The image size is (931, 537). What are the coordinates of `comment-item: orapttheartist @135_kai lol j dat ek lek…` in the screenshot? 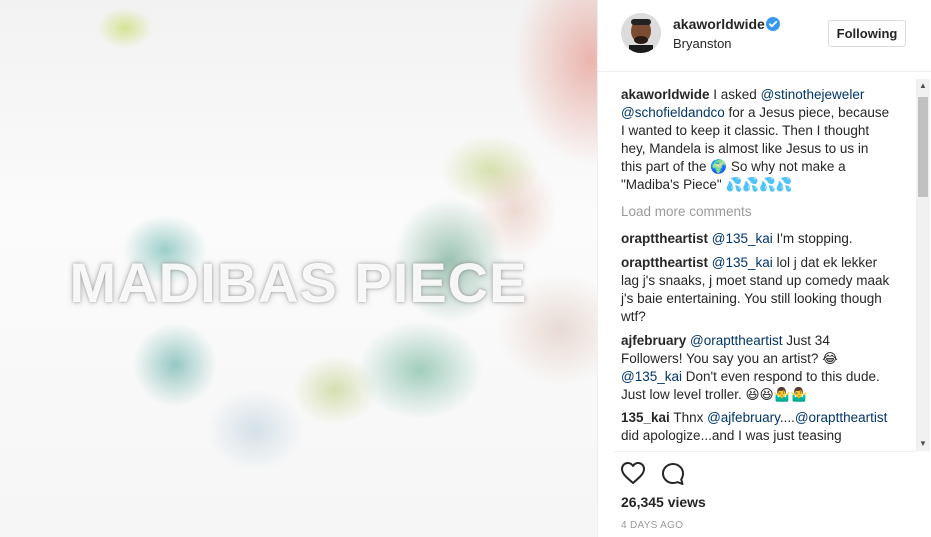 It's located at (756, 290).